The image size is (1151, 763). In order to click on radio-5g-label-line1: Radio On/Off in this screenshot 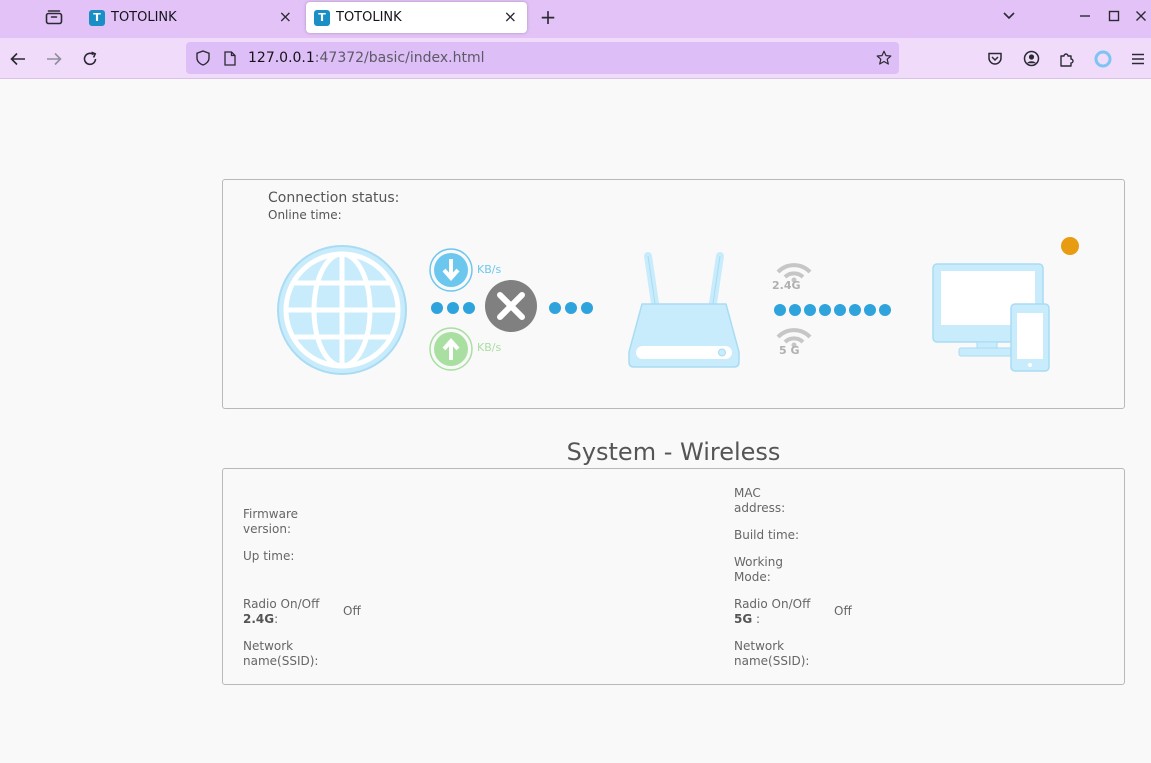, I will do `click(772, 604)`.